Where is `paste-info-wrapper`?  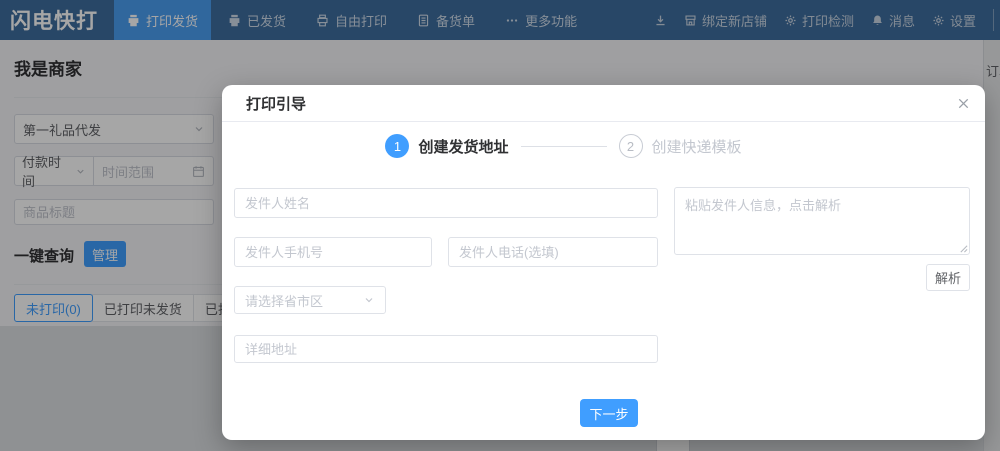 paste-info-wrapper is located at coordinates (822, 221).